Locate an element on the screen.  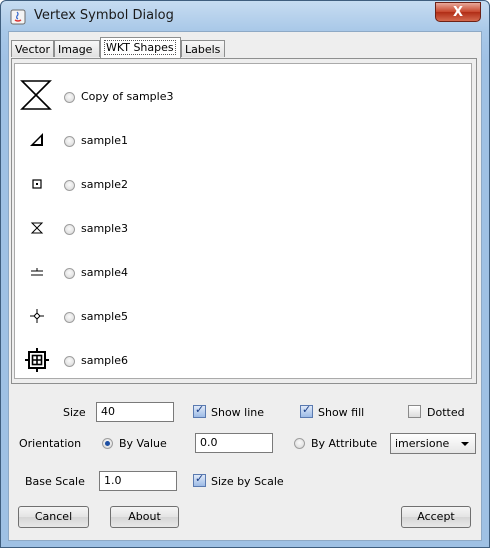
by-value-label: By Value is located at coordinates (143, 443).